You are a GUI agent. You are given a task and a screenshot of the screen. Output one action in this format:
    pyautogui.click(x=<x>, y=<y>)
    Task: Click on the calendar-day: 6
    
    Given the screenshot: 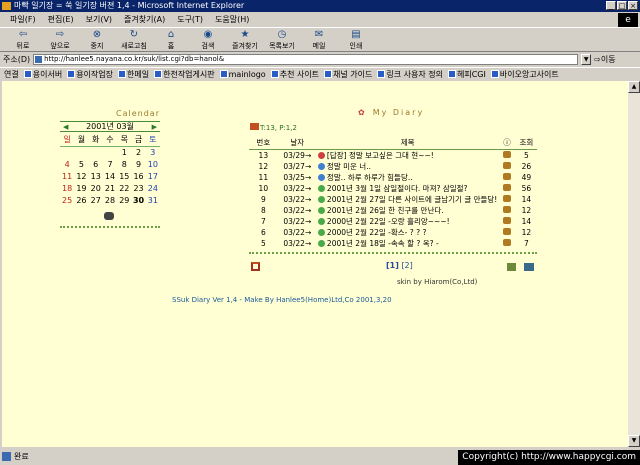 What is the action you would take?
    pyautogui.click(x=96, y=165)
    